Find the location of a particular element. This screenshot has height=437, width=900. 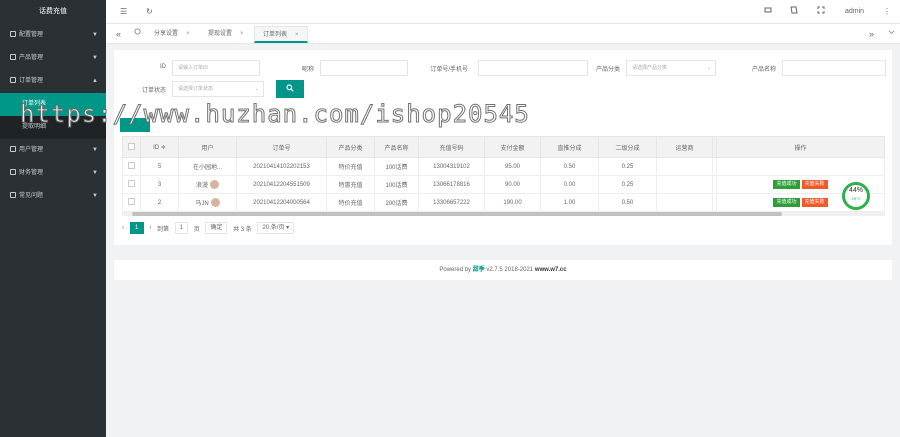

select-all-checkbox is located at coordinates (131, 146).